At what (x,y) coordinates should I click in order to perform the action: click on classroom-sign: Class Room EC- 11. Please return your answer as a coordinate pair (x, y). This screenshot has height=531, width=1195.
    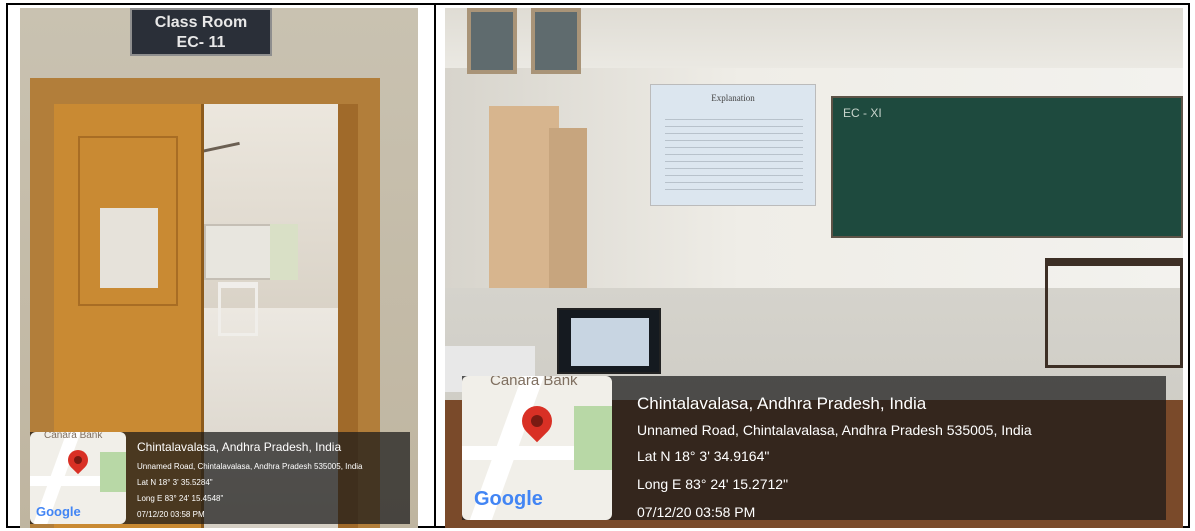
    Looking at the image, I should click on (201, 32).